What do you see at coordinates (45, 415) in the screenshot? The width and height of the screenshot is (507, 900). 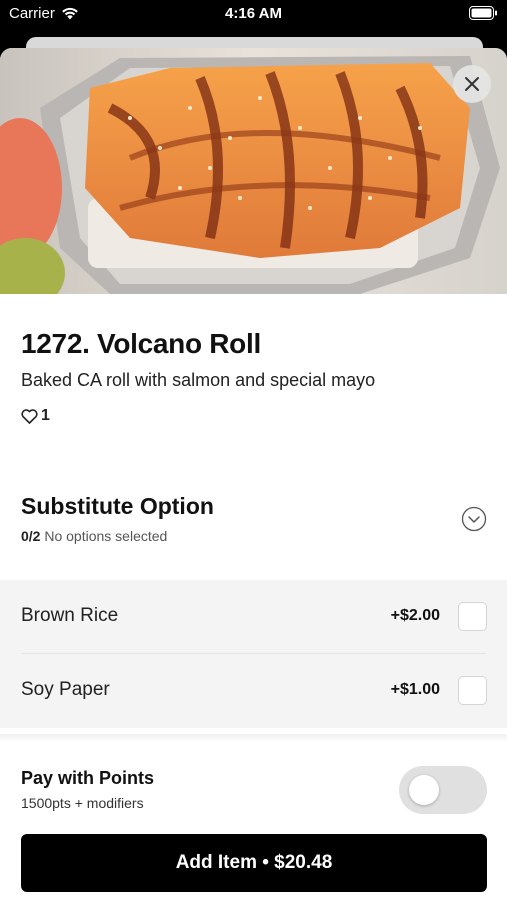 I see `like-count: 1` at bounding box center [45, 415].